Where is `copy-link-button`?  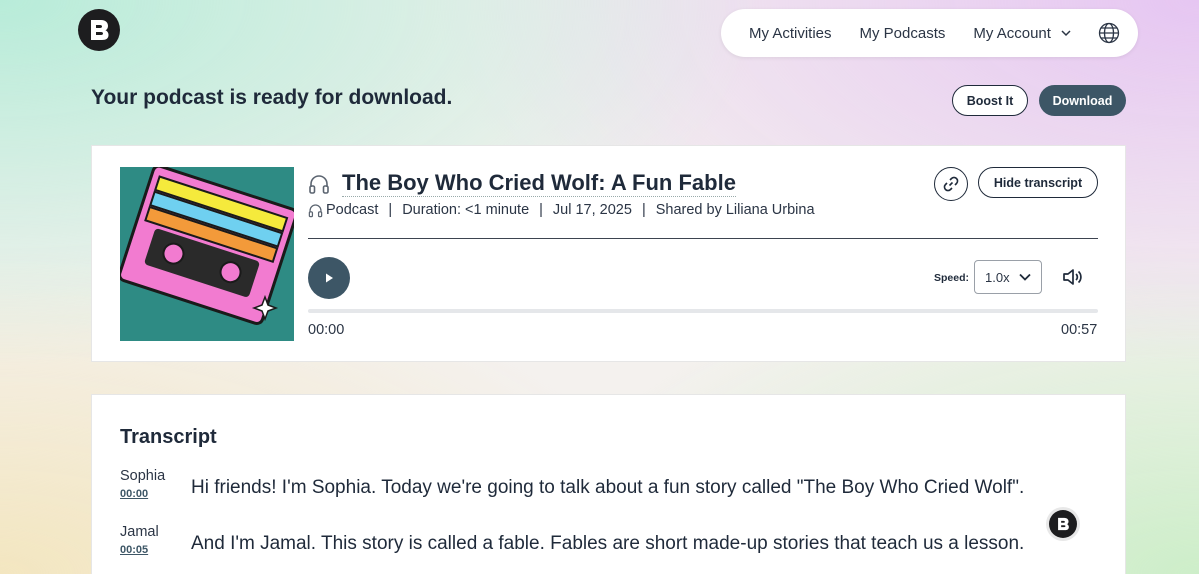 copy-link-button is located at coordinates (951, 184).